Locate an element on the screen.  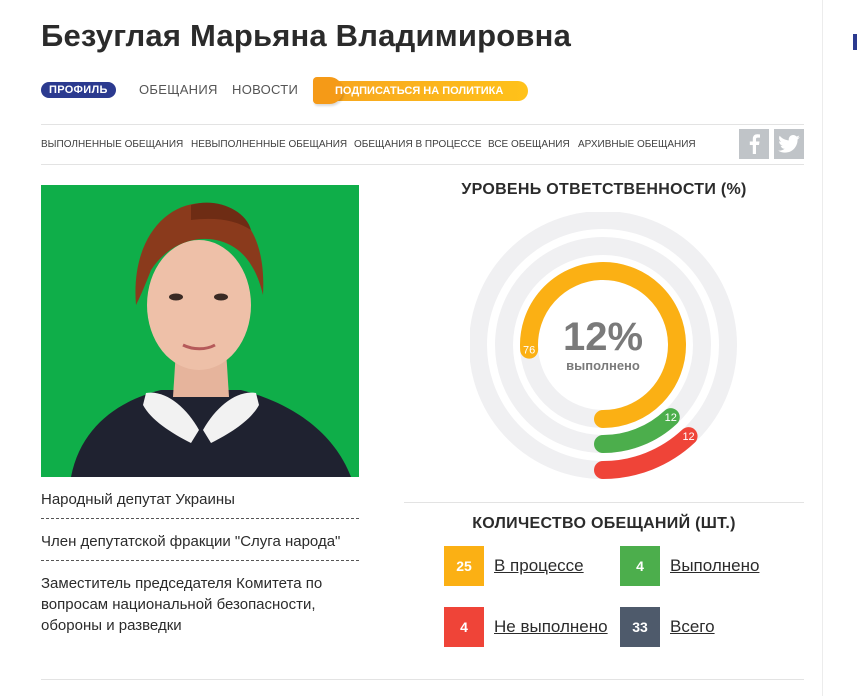
subscribe-button: Подписаться на политика is located at coordinates (420, 90).